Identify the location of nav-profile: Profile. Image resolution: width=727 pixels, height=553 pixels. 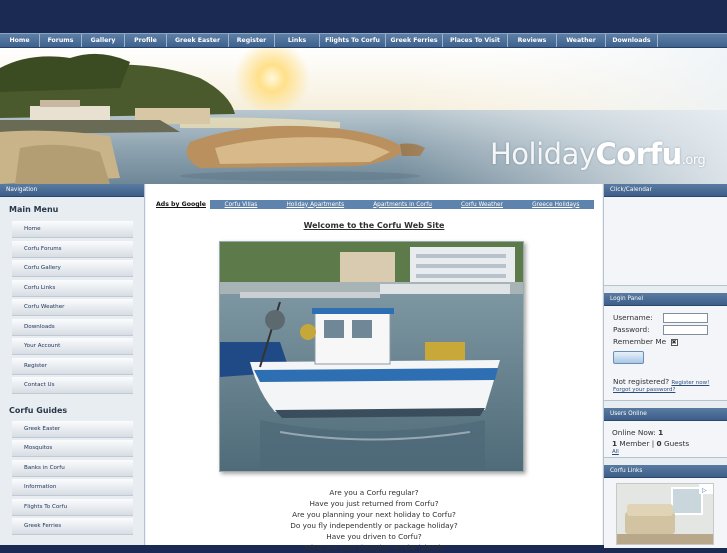
(146, 40).